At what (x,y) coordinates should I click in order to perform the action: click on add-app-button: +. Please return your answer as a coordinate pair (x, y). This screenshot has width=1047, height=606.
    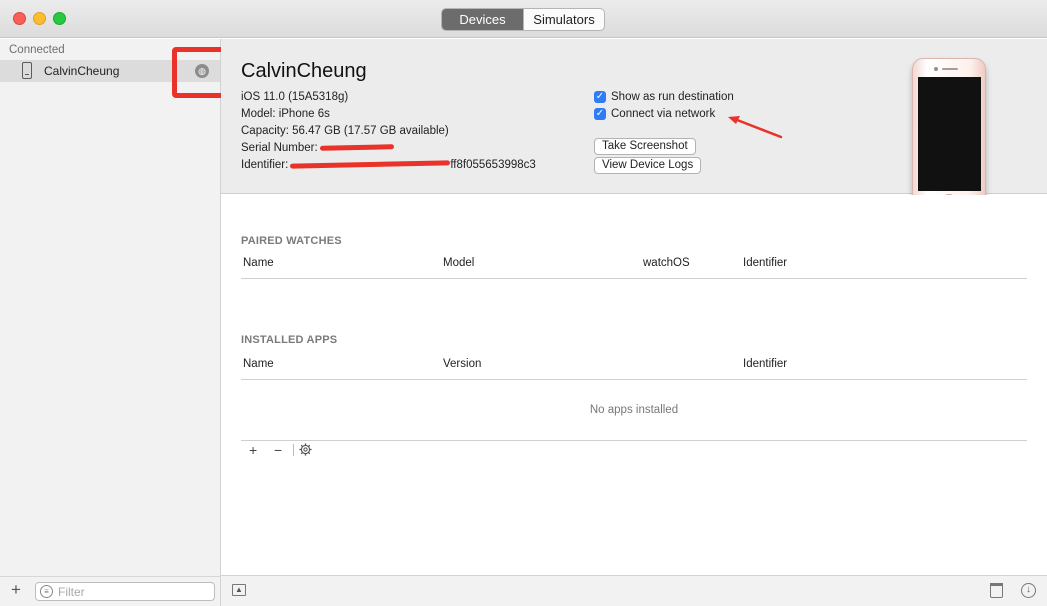
    Looking at the image, I should click on (253, 450).